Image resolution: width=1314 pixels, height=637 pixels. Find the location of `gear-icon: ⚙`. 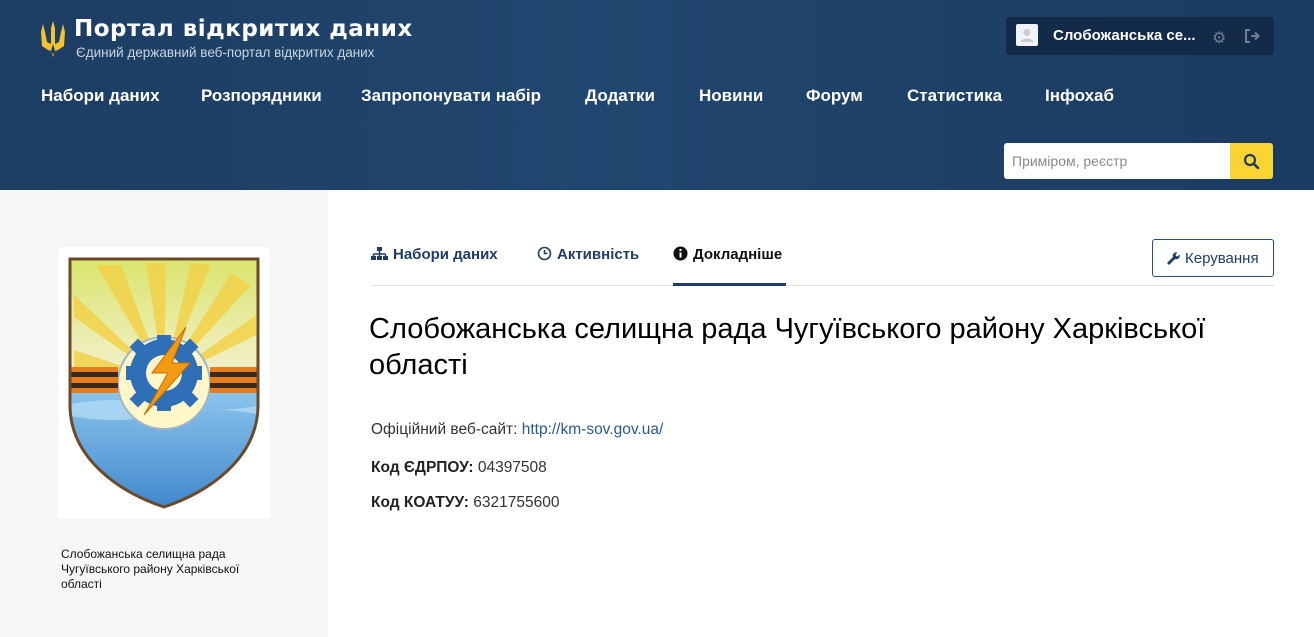

gear-icon: ⚙ is located at coordinates (1219, 38).